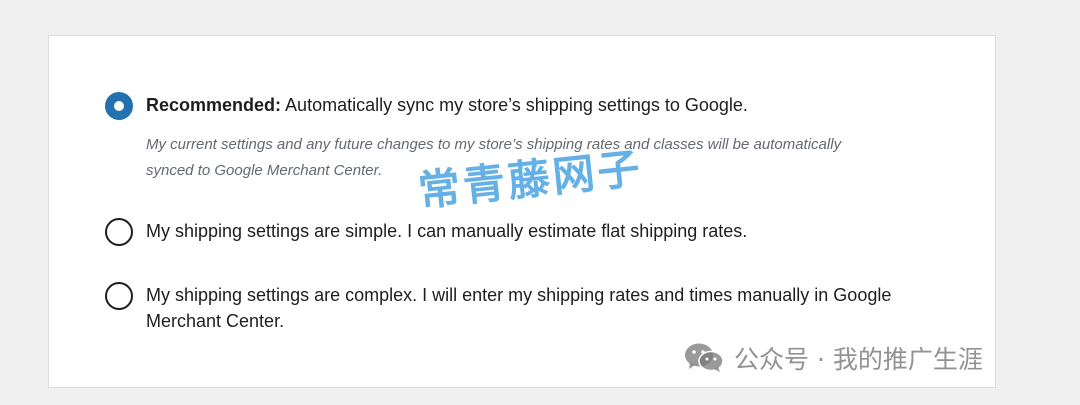  Describe the element at coordinates (119, 296) in the screenshot. I see `radio-button-manual-entry` at that location.